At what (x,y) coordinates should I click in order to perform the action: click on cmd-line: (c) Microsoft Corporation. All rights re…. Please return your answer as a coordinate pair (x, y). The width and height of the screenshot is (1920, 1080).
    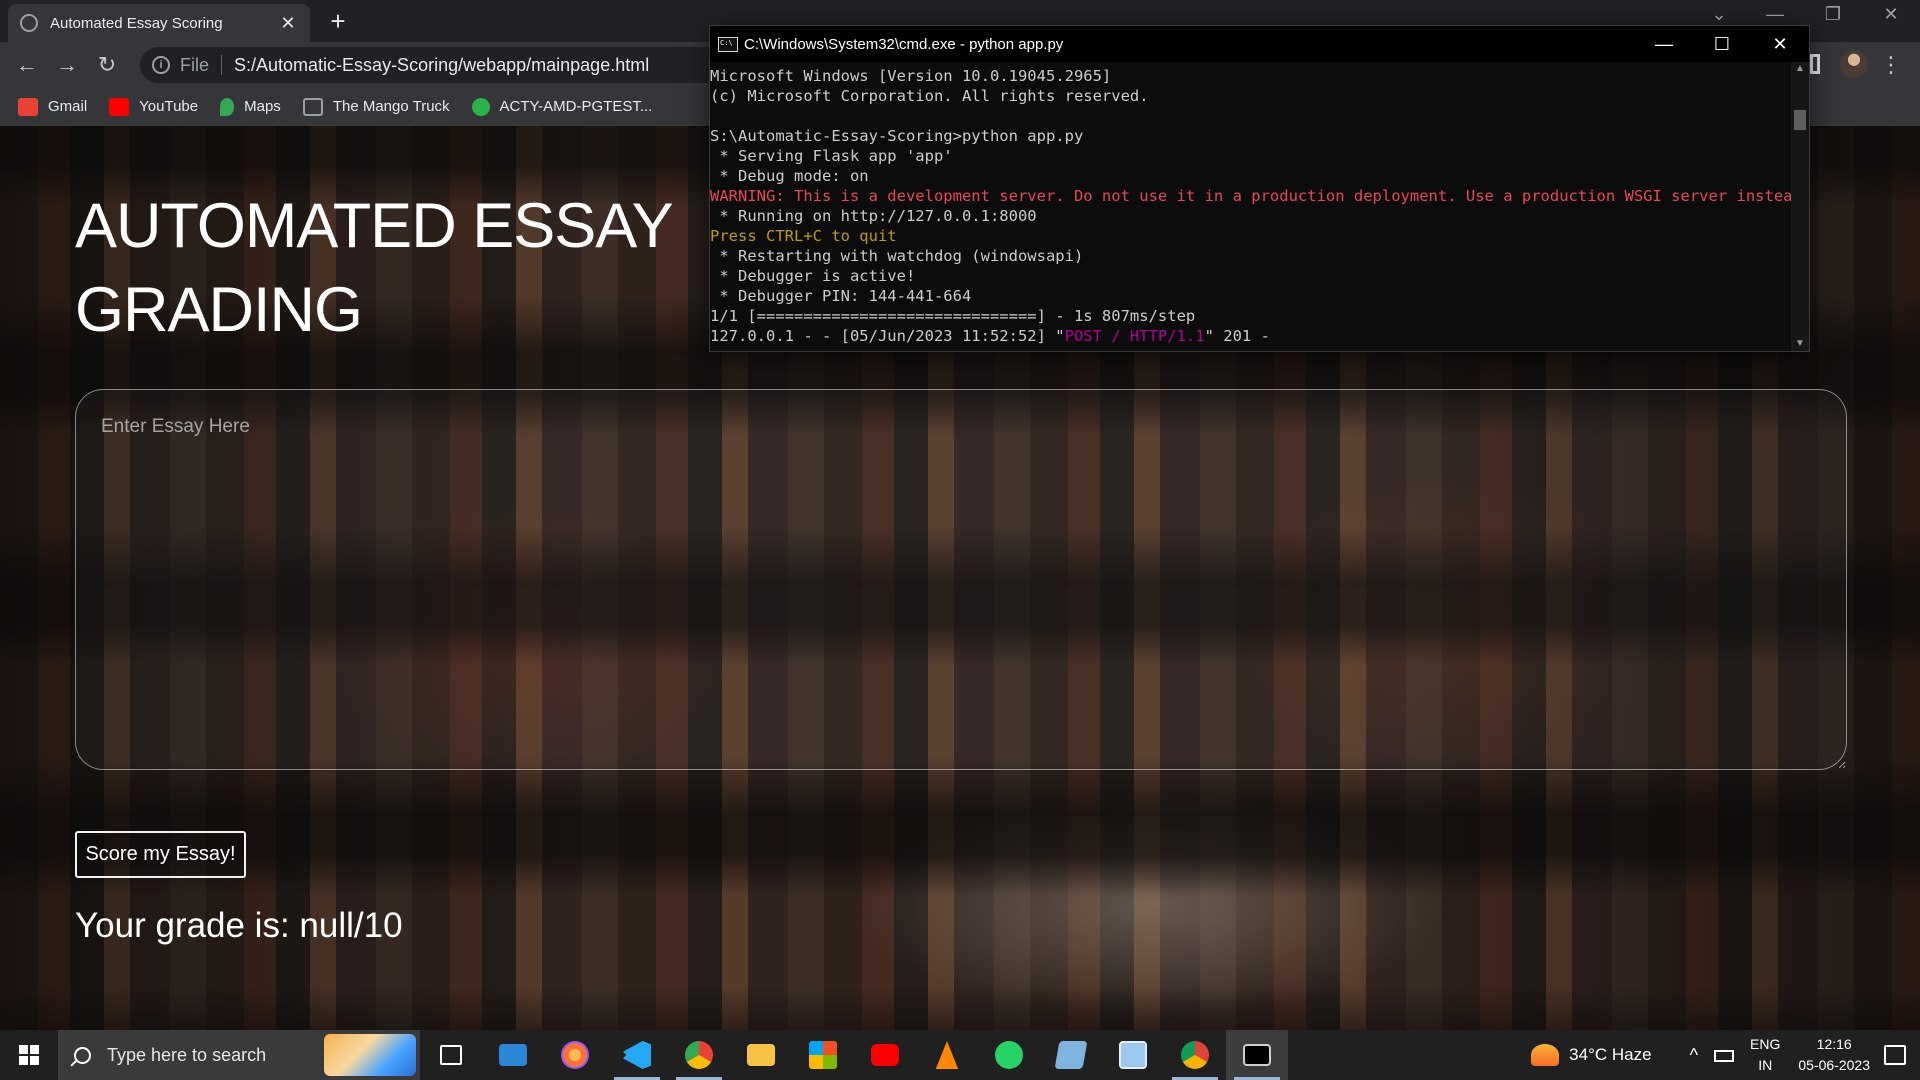
    Looking at the image, I should click on (929, 96).